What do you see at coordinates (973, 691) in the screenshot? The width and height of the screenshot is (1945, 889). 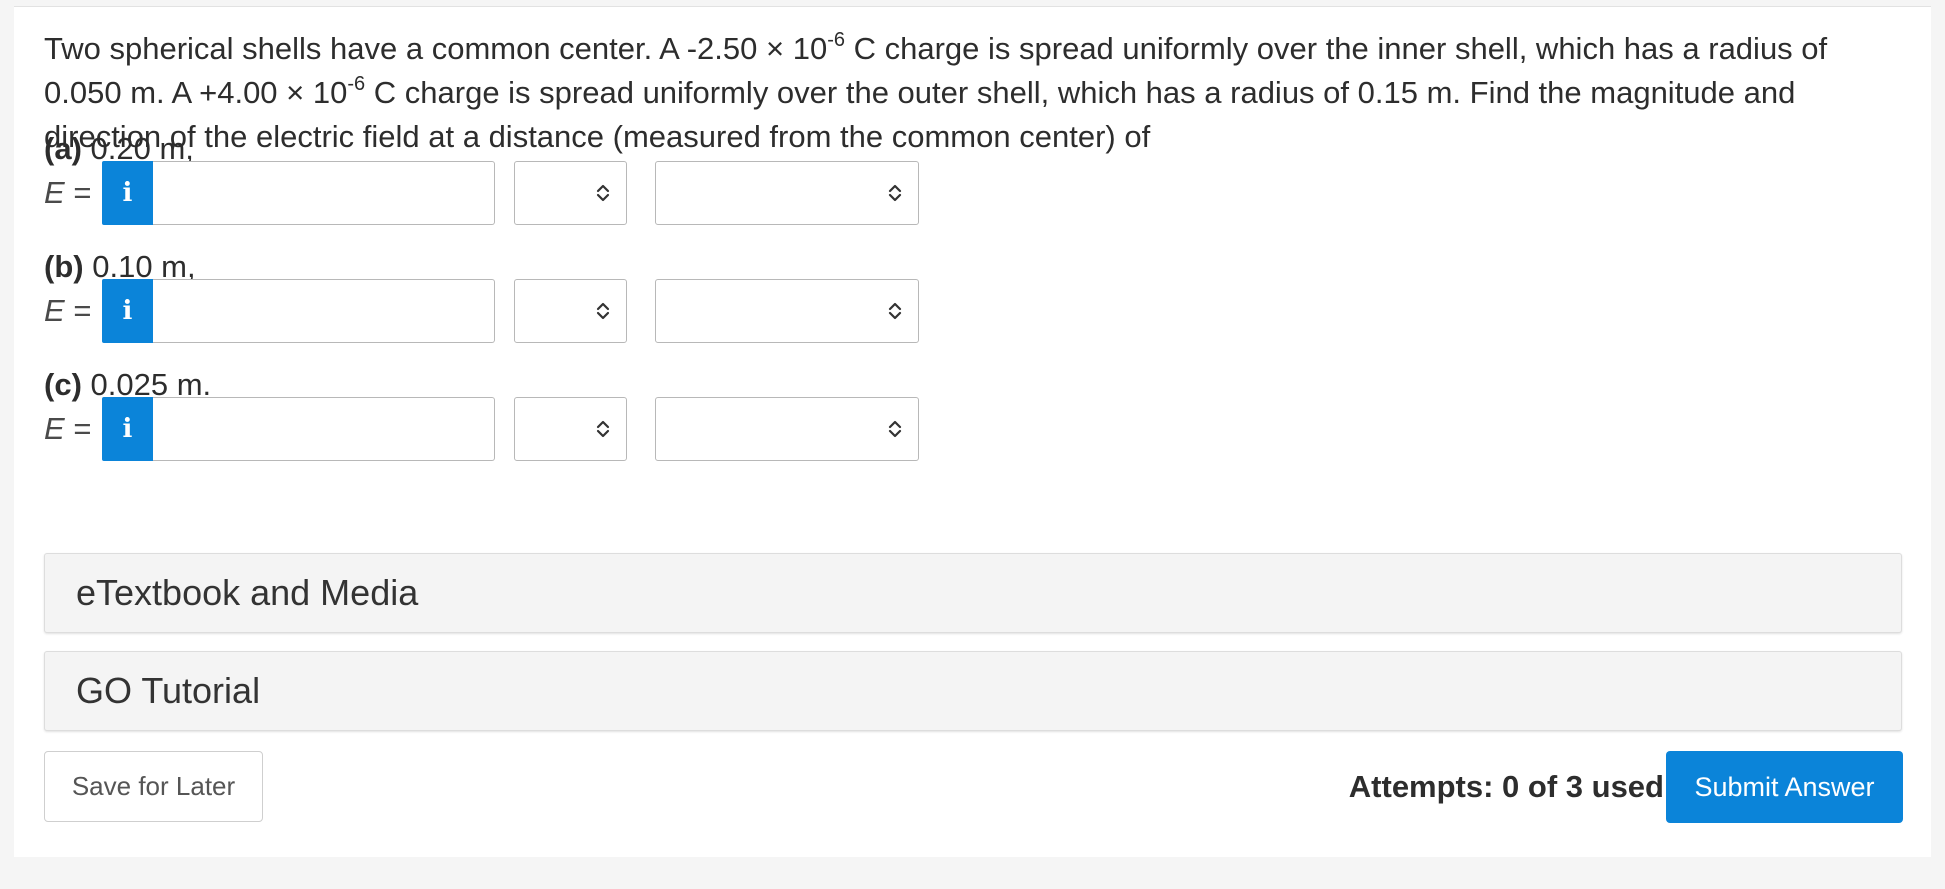 I see `go-tutorial-accordion: GO Tutorial` at bounding box center [973, 691].